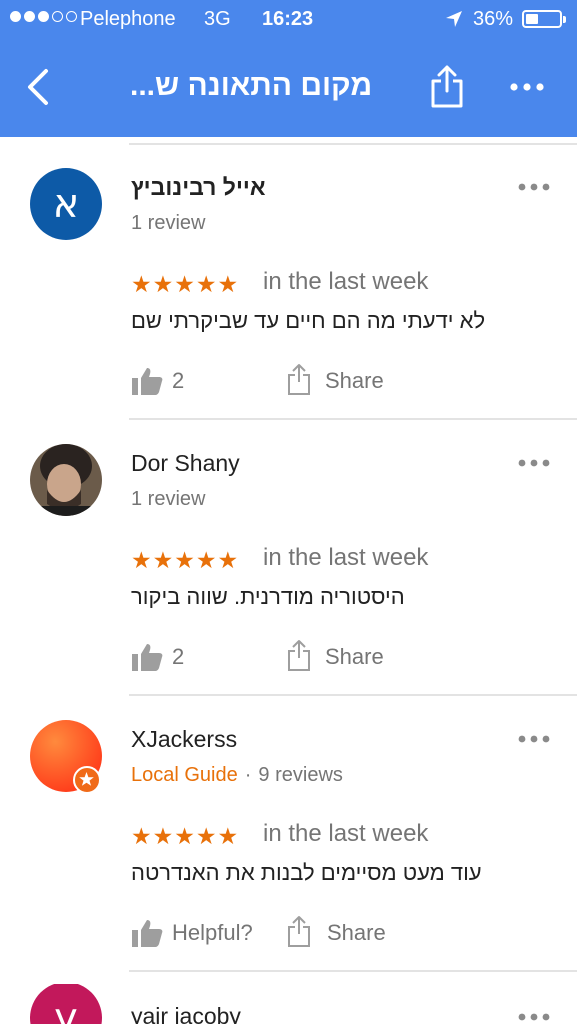 The width and height of the screenshot is (577, 1024). I want to click on status-bar: Pelephone 3G 16:23 36%, so click(288, 19).